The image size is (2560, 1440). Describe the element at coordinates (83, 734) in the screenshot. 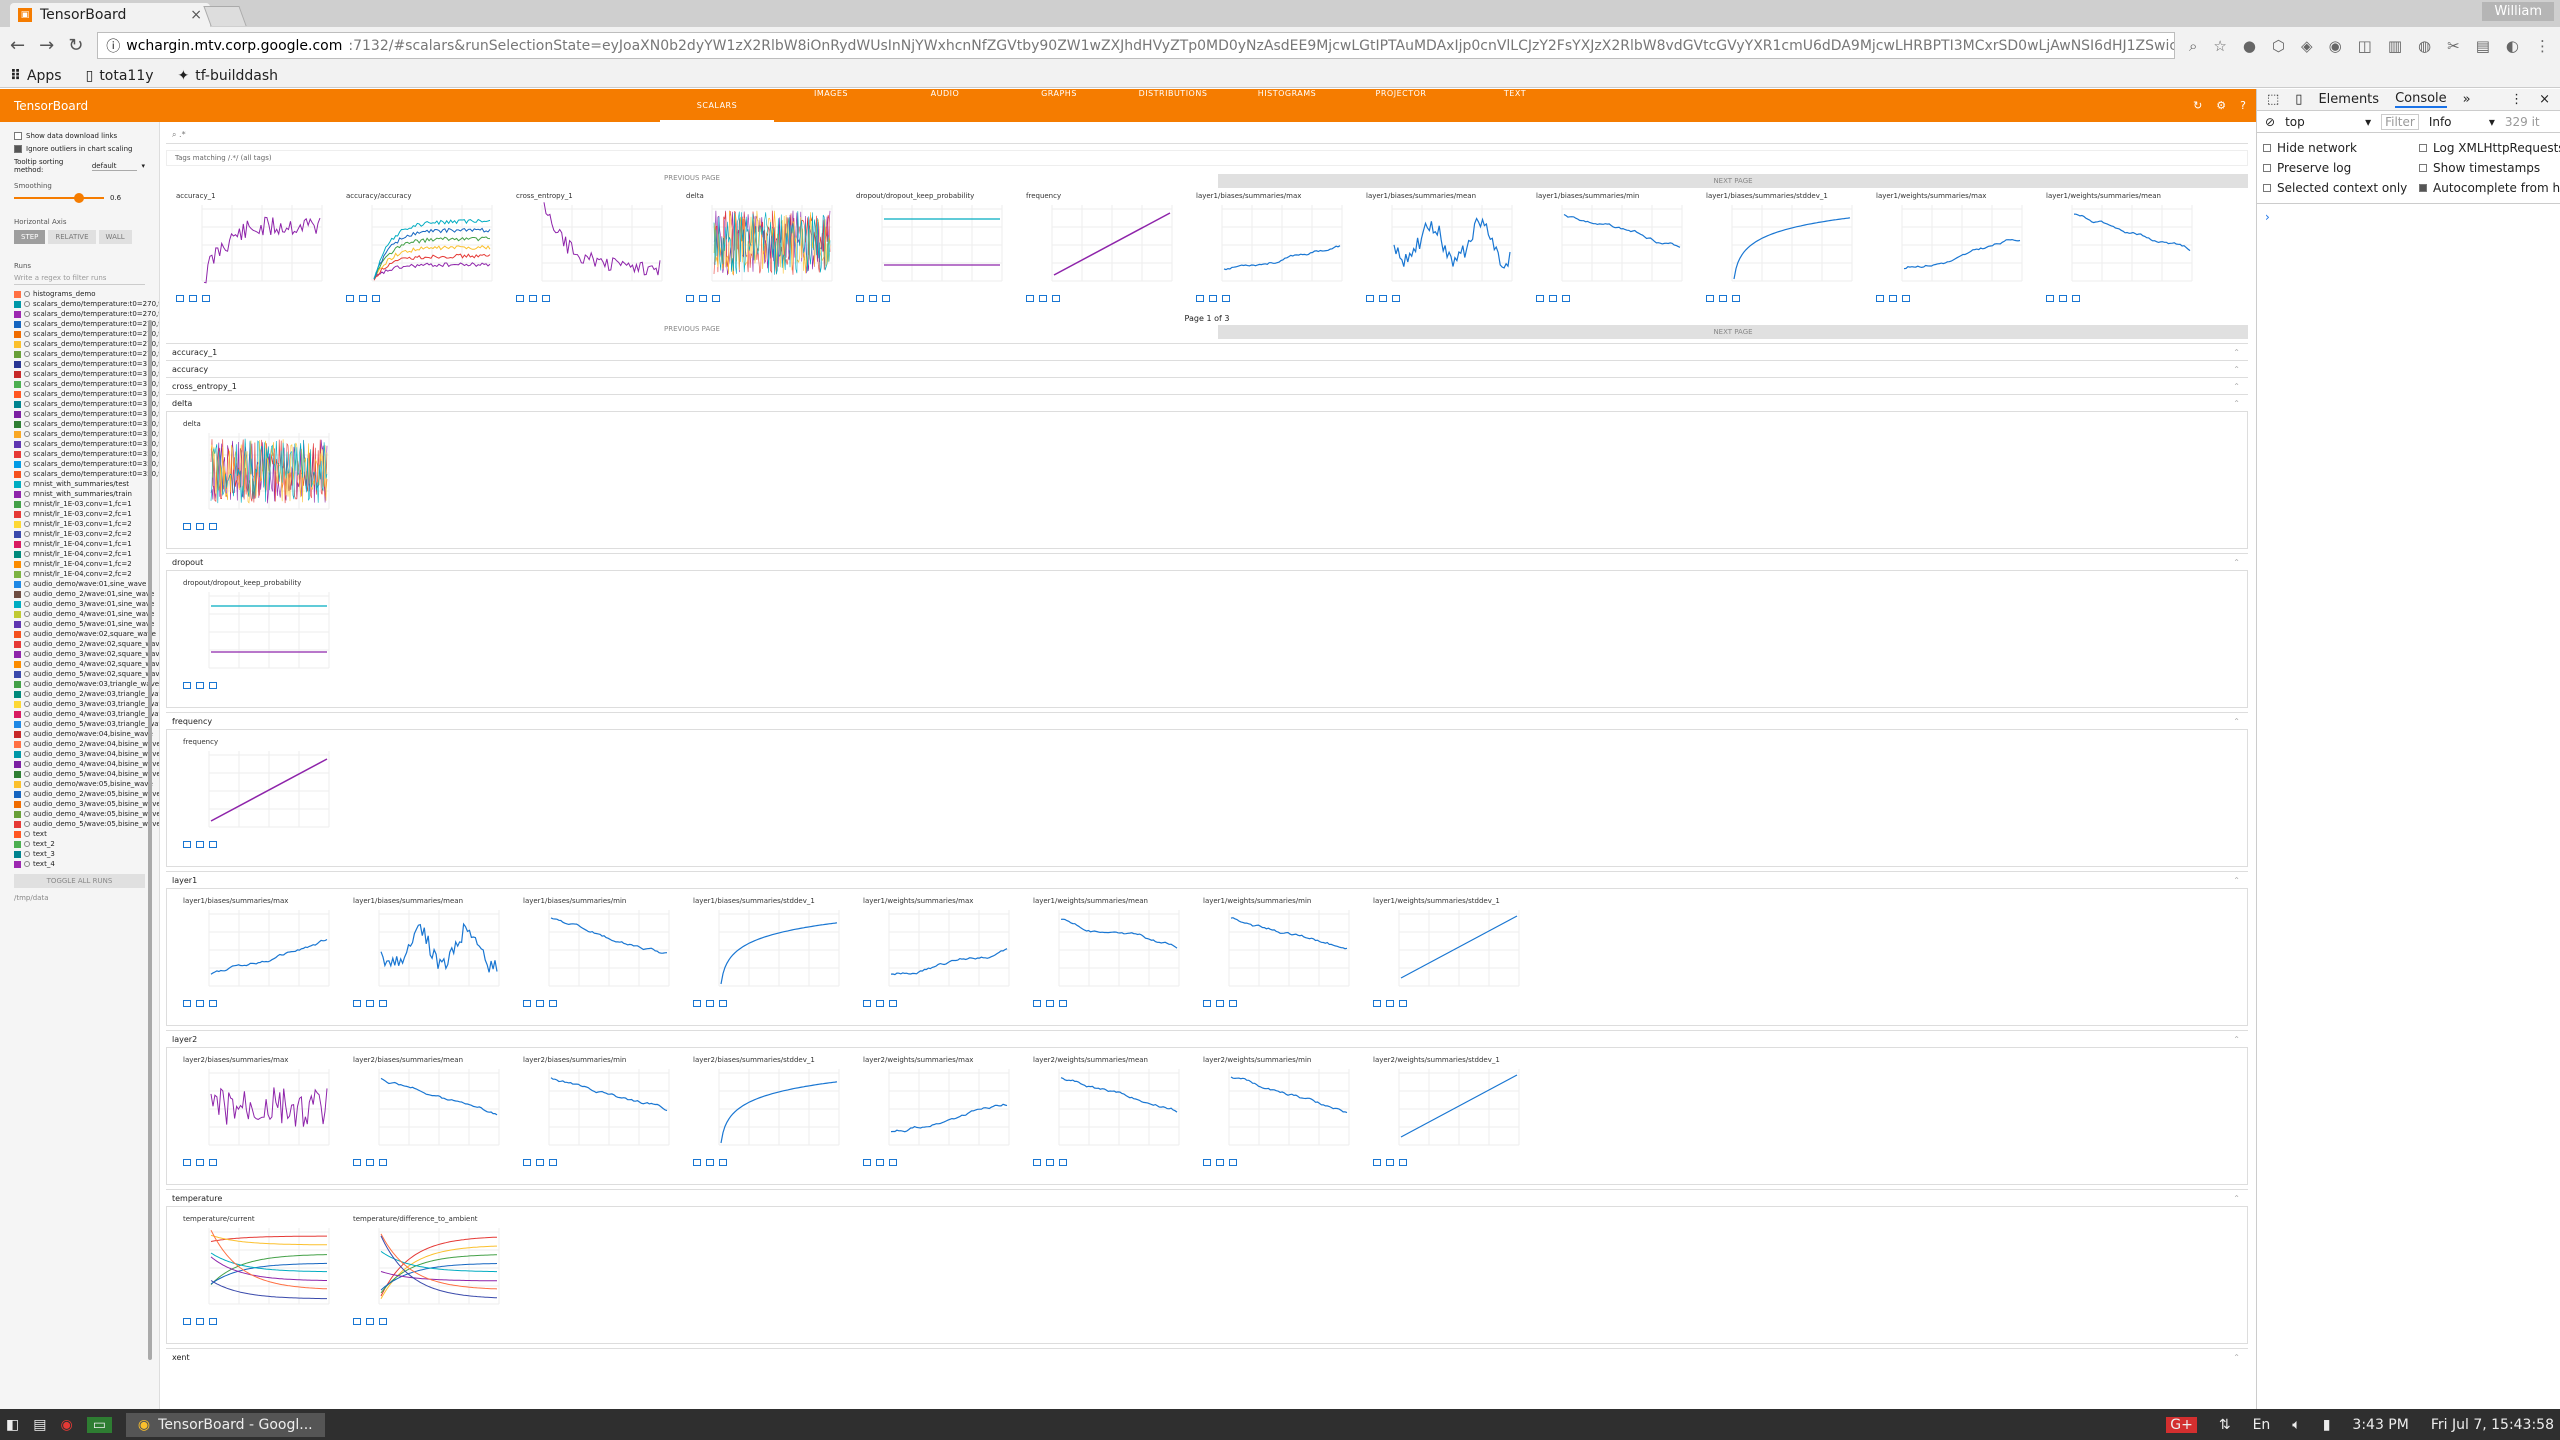

I see `run-item: audio_demo/wave:04,bisine_wave` at that location.